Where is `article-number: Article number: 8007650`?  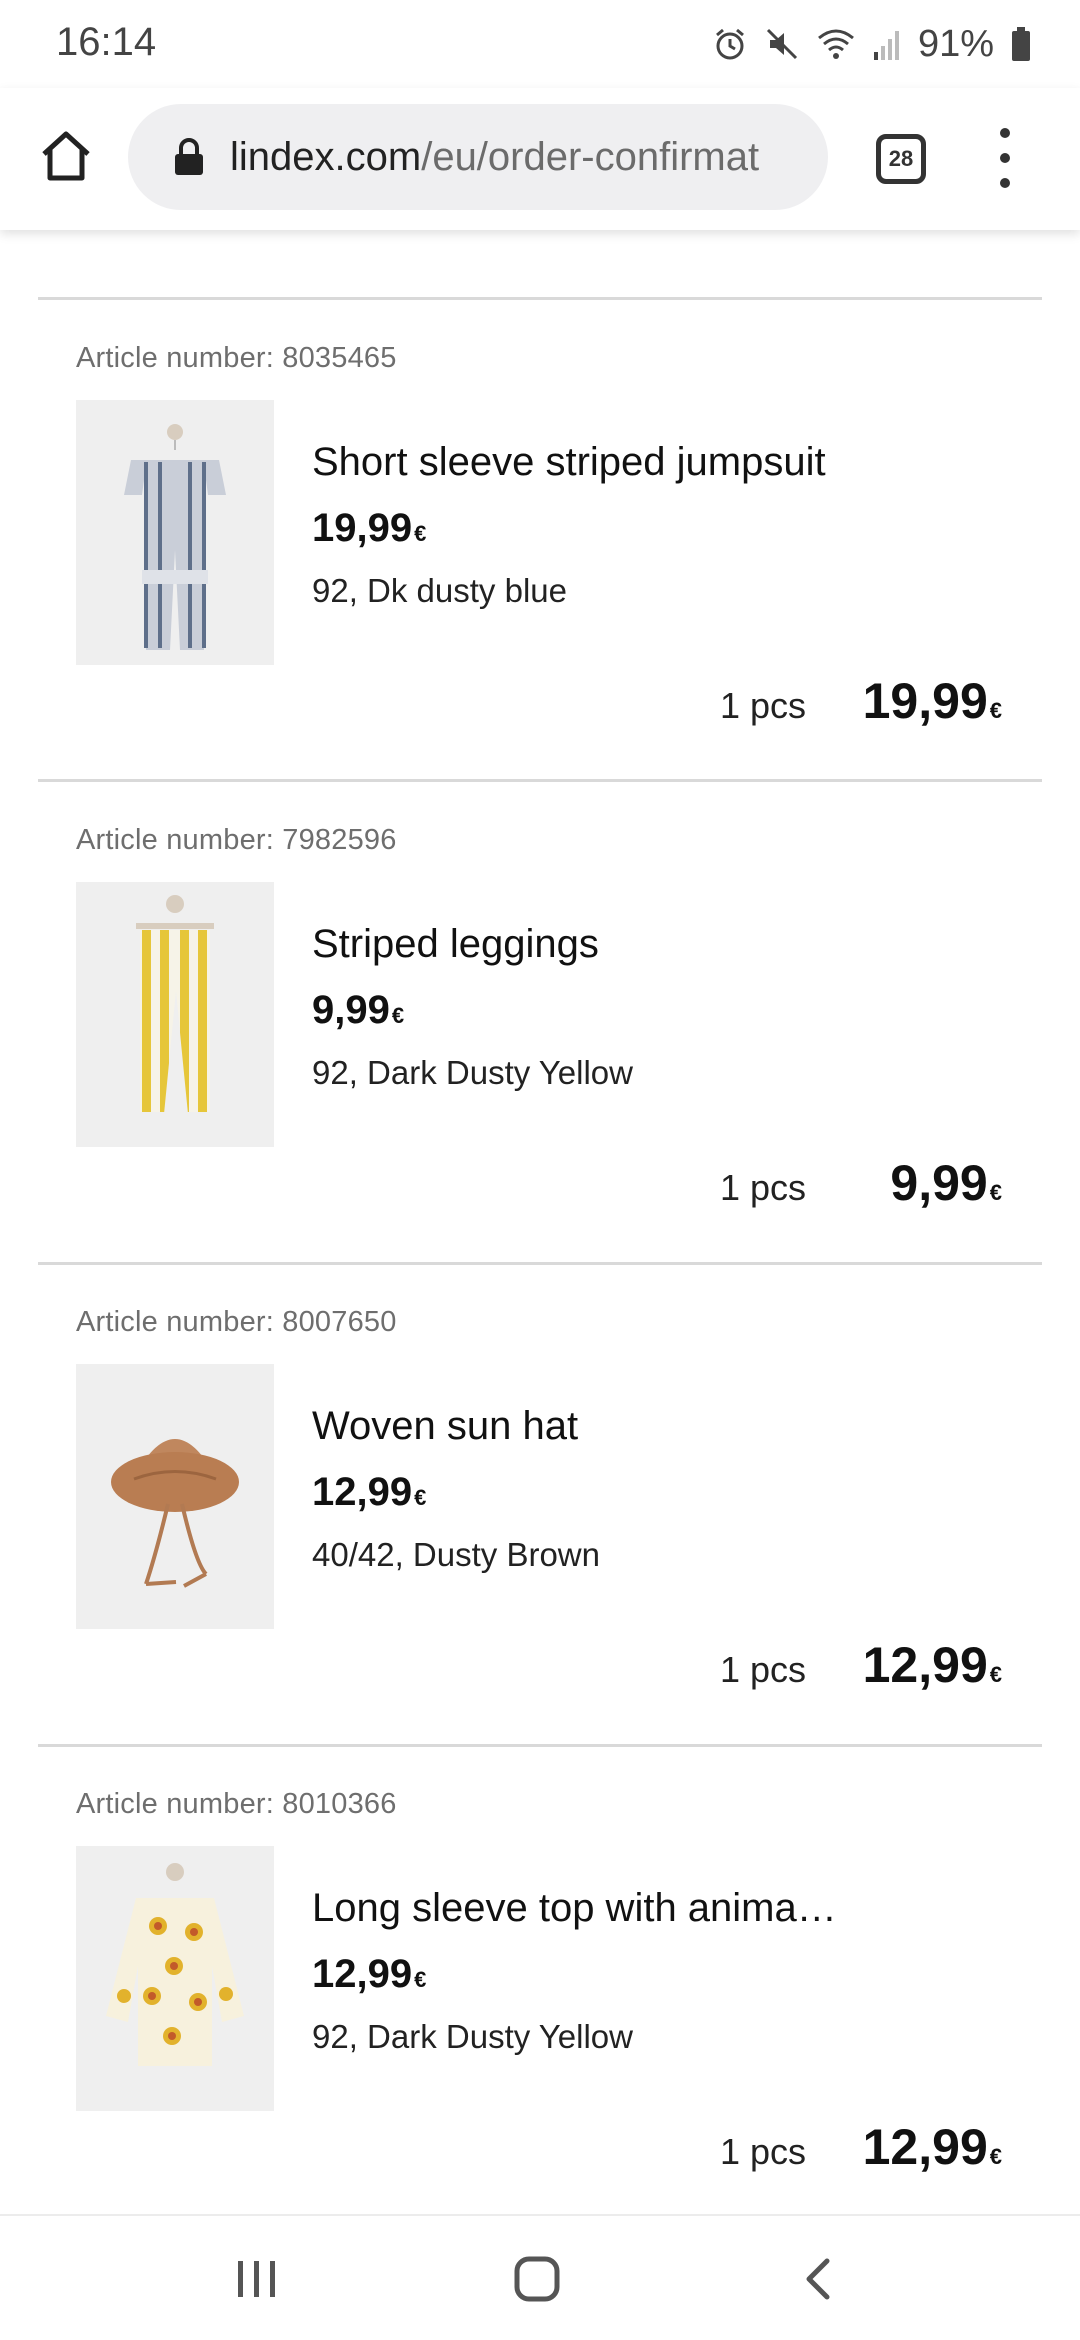
article-number: Article number: 8007650 is located at coordinates (236, 1322).